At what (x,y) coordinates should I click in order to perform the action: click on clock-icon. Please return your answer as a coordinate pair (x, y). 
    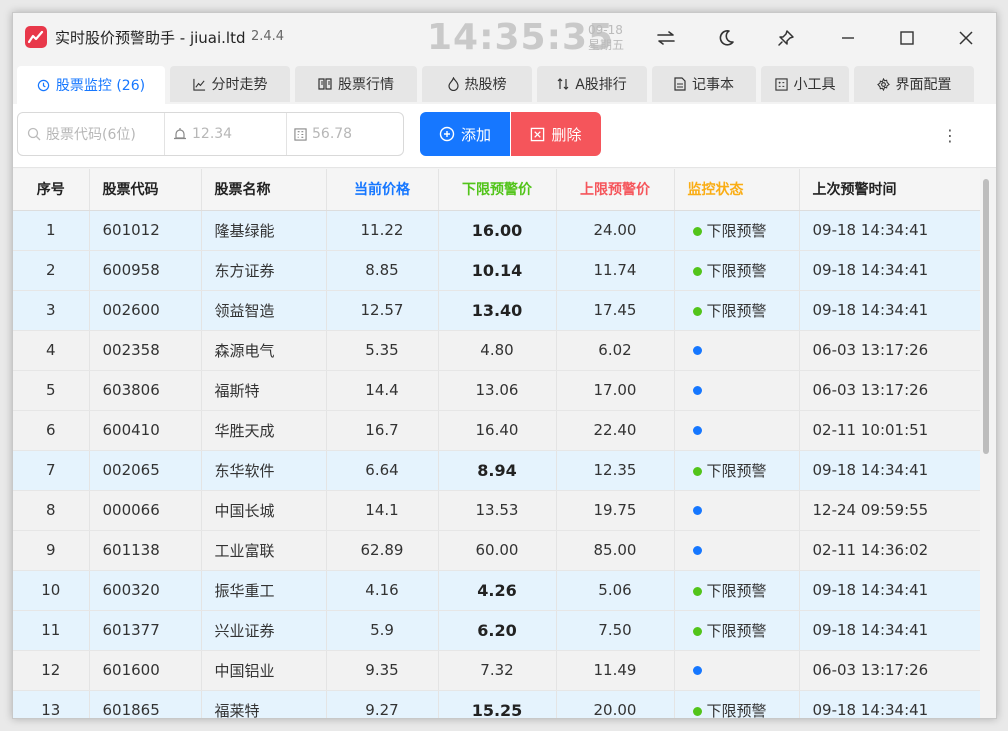
    Looking at the image, I should click on (43, 85).